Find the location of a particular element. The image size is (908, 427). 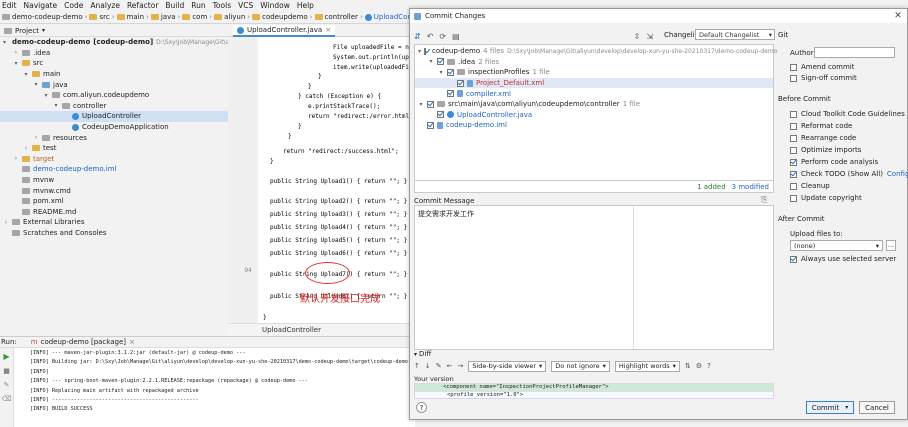

stop-icon: ■ is located at coordinates (6, 371).